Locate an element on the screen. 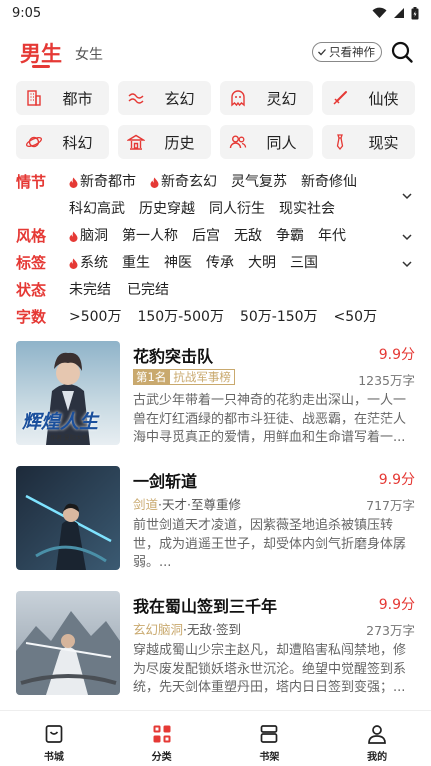 The width and height of the screenshot is (431, 766). only-classic-toggle: 只看神作 is located at coordinates (347, 52).